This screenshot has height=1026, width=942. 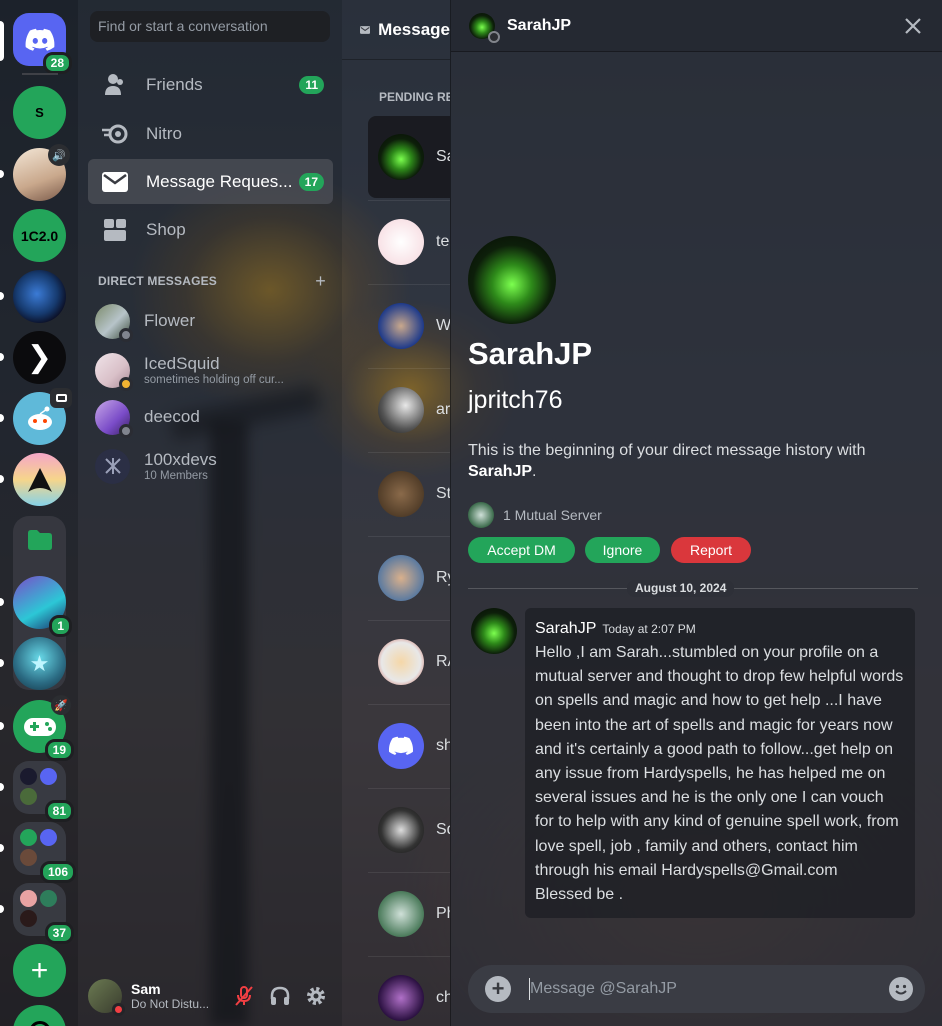 I want to click on request-item: Ry, so click(x=409, y=577).